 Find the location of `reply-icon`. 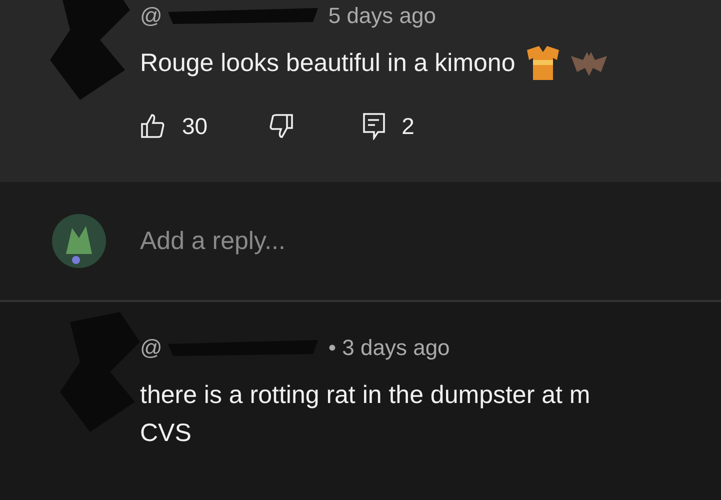

reply-icon is located at coordinates (374, 126).